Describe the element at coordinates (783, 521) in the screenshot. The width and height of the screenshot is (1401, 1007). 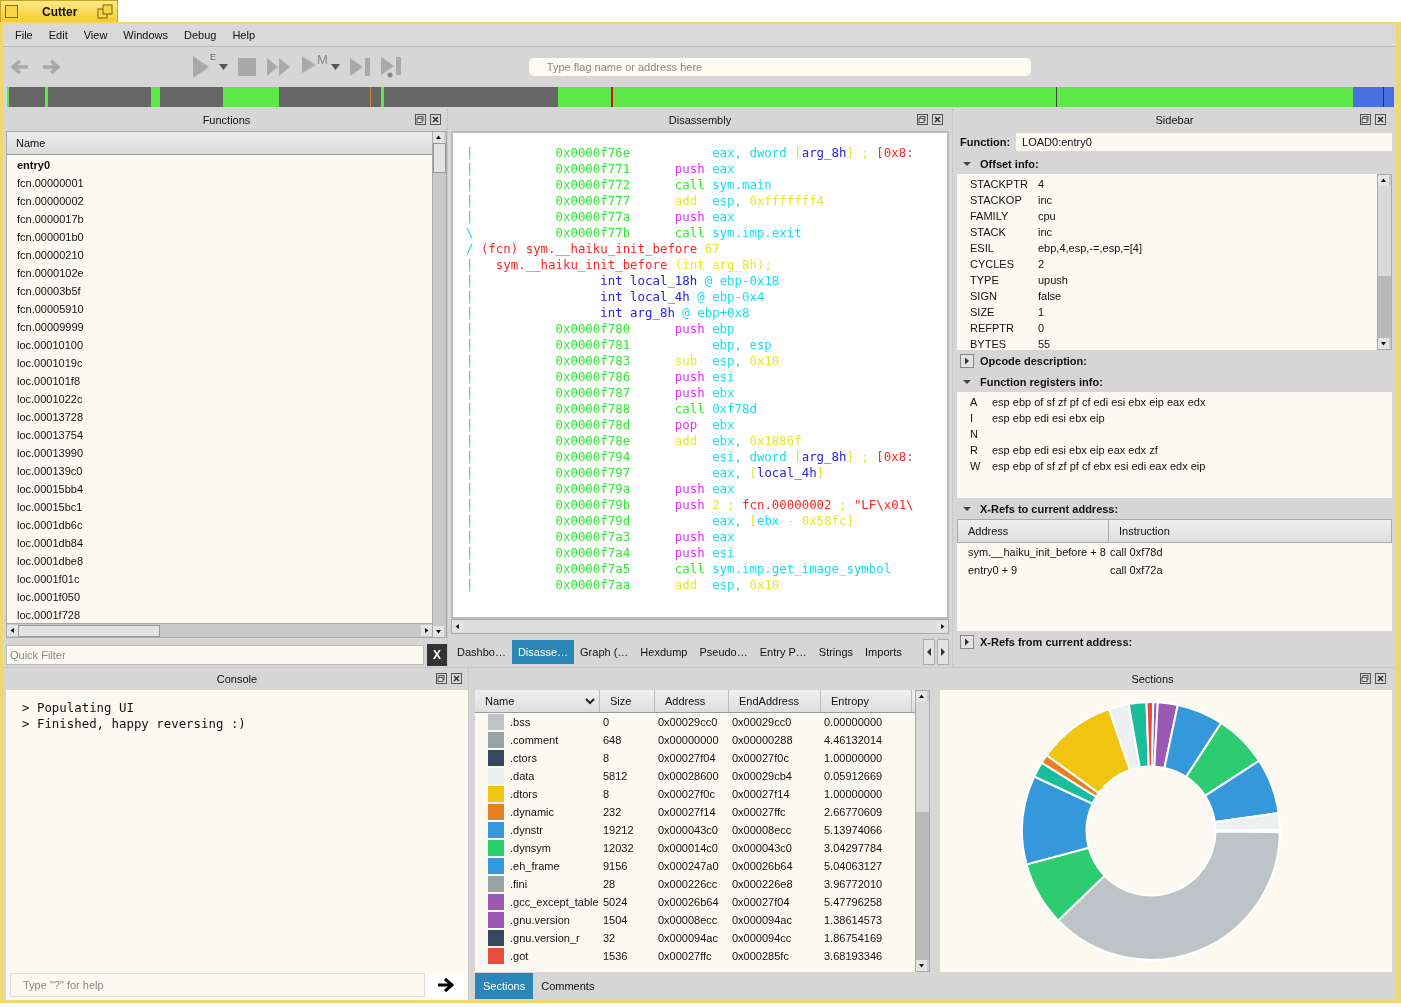
I see `operands: eax, [ebx - 0x58fc]` at that location.